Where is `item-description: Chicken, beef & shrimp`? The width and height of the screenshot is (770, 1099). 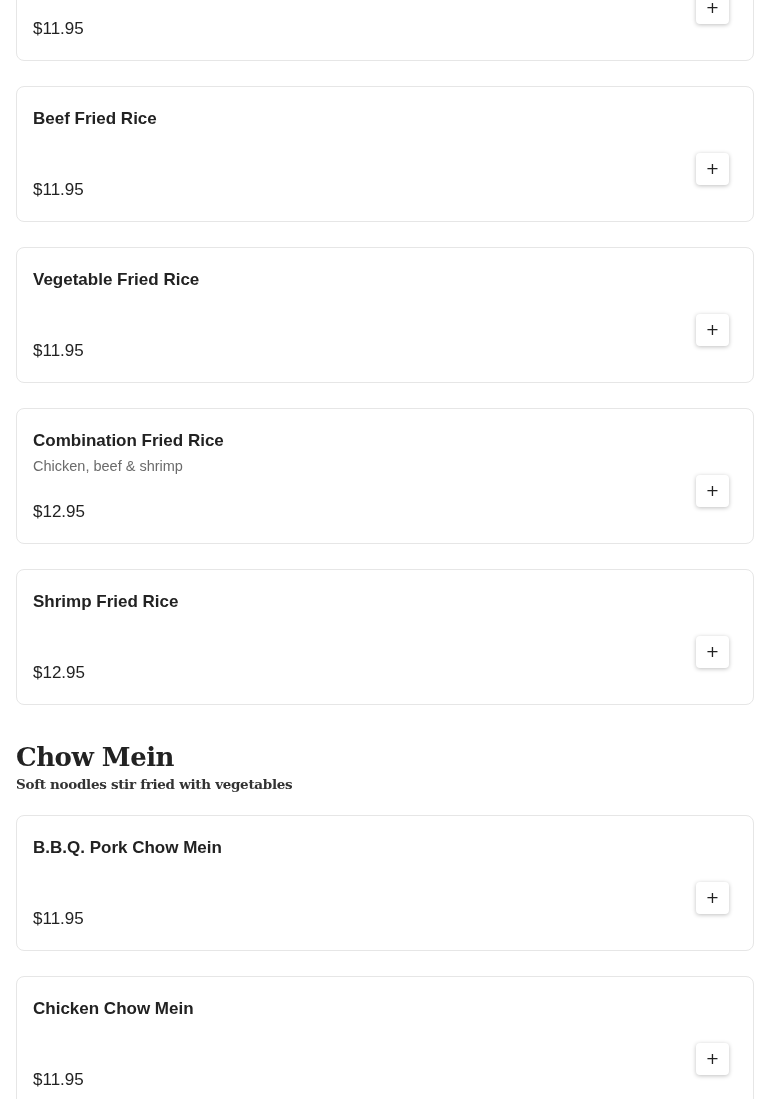
item-description: Chicken, beef & shrimp is located at coordinates (108, 466).